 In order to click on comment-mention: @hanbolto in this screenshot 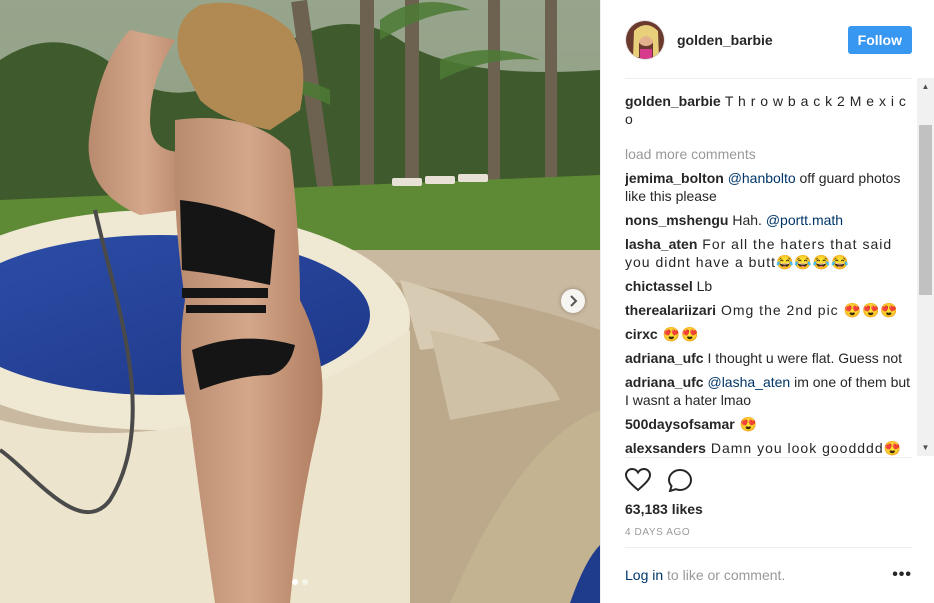, I will do `click(762, 178)`.